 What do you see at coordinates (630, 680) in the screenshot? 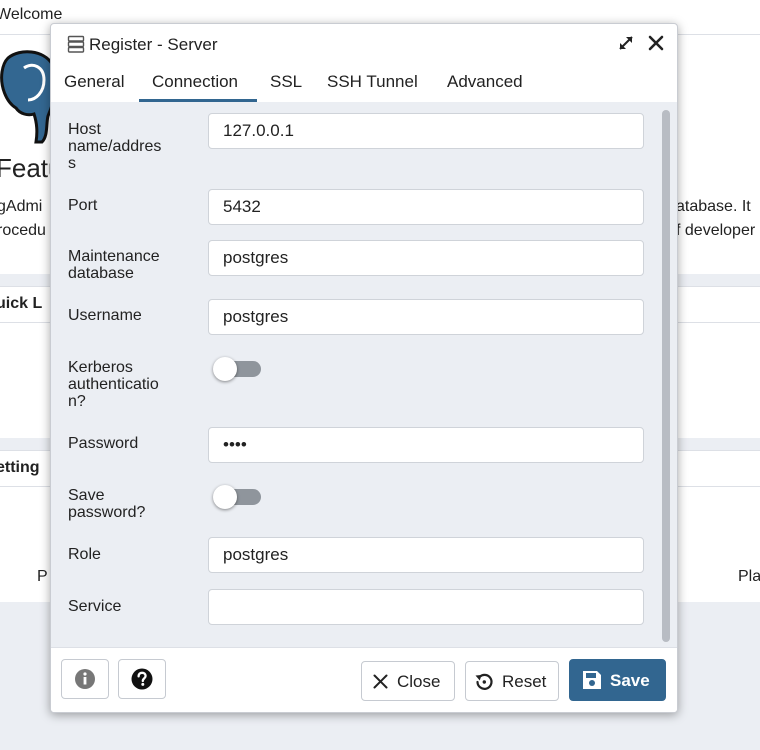
I see `save-button-label: Save` at bounding box center [630, 680].